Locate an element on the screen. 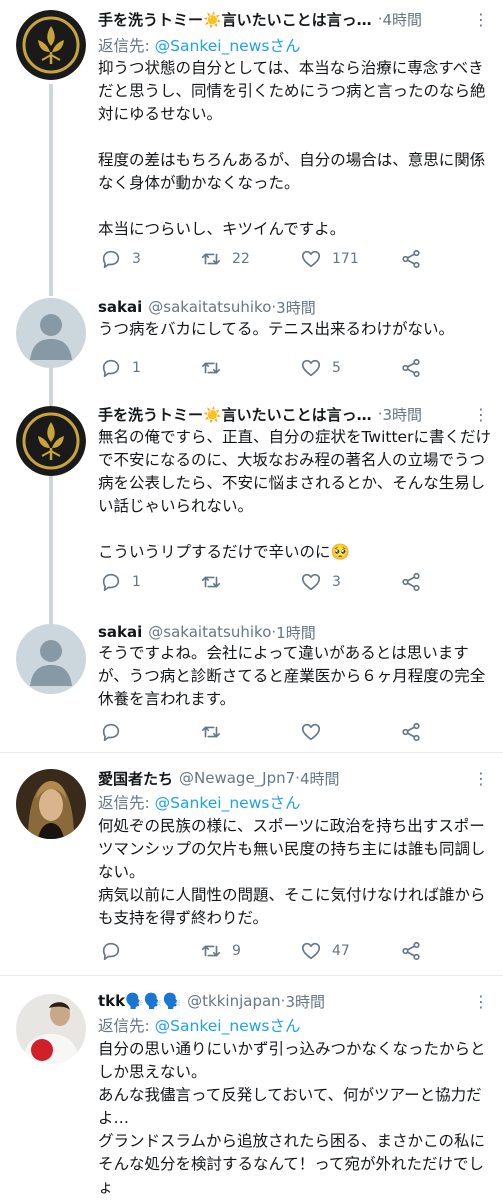 The image size is (503, 1200). tweet-header: sakai @sakaitatsuhiko · 3時間 is located at coordinates (293, 307).